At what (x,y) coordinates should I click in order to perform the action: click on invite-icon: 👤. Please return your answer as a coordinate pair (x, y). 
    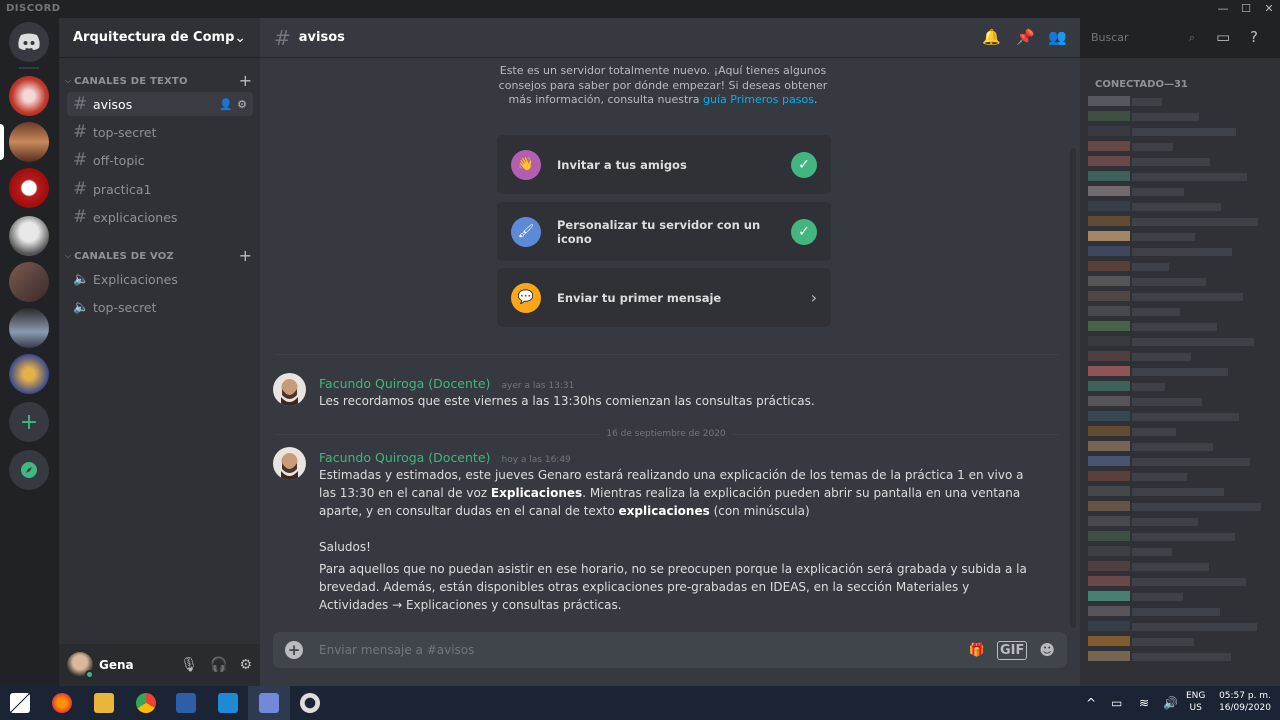
    Looking at the image, I should click on (226, 104).